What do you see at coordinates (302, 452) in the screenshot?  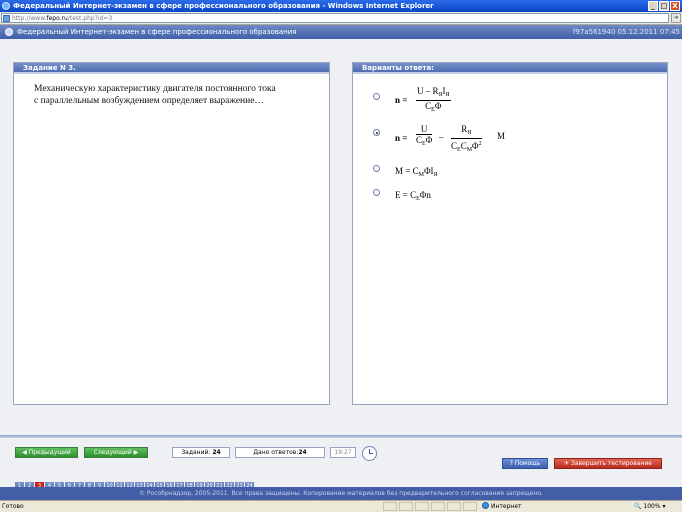 I see `answered-count: 24` at bounding box center [302, 452].